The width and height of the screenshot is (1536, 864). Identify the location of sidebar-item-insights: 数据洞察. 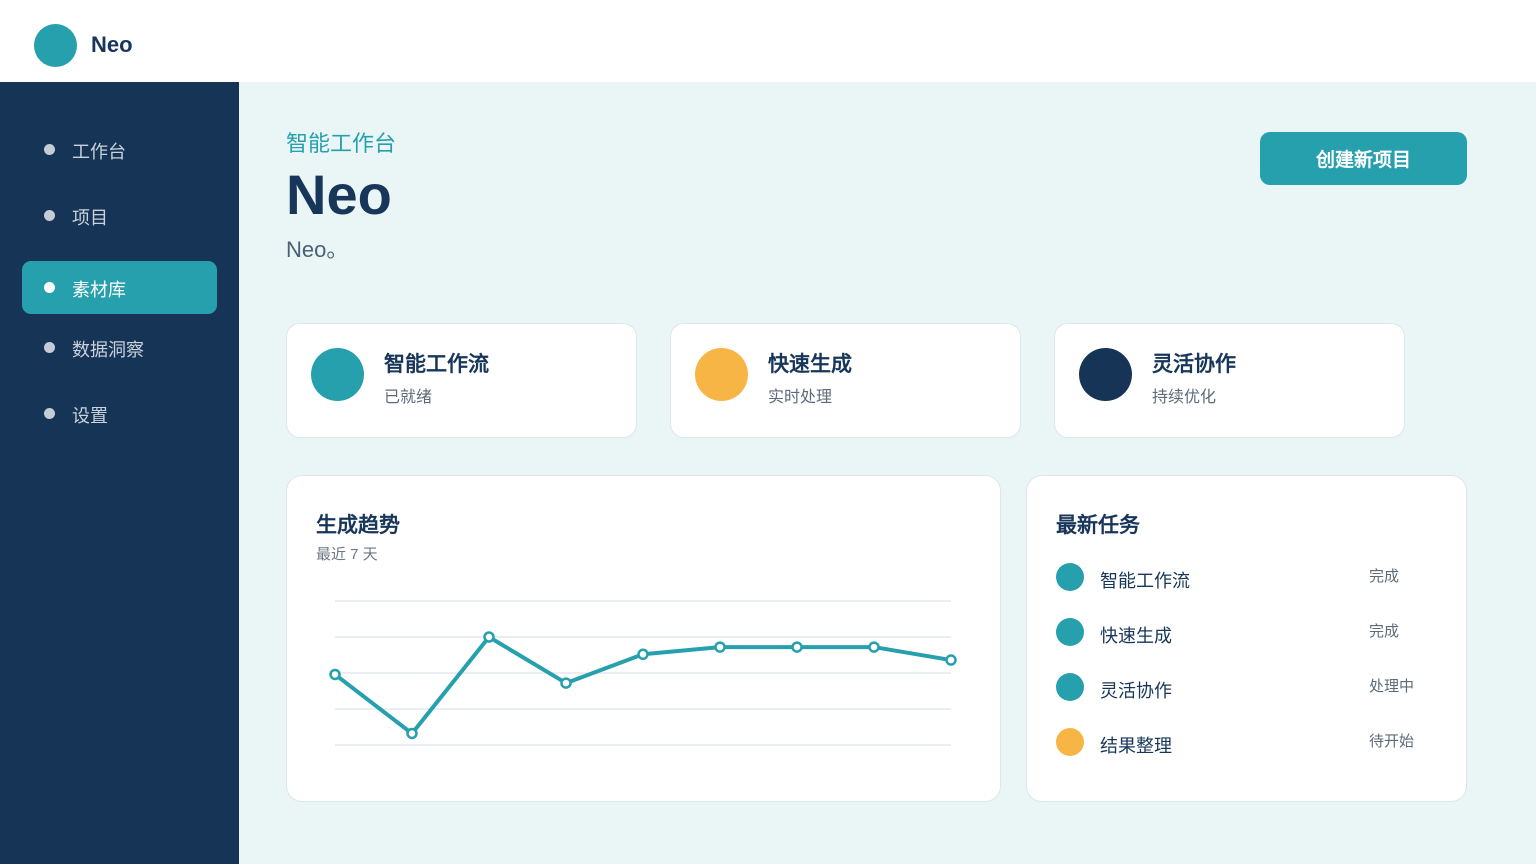
(119, 347).